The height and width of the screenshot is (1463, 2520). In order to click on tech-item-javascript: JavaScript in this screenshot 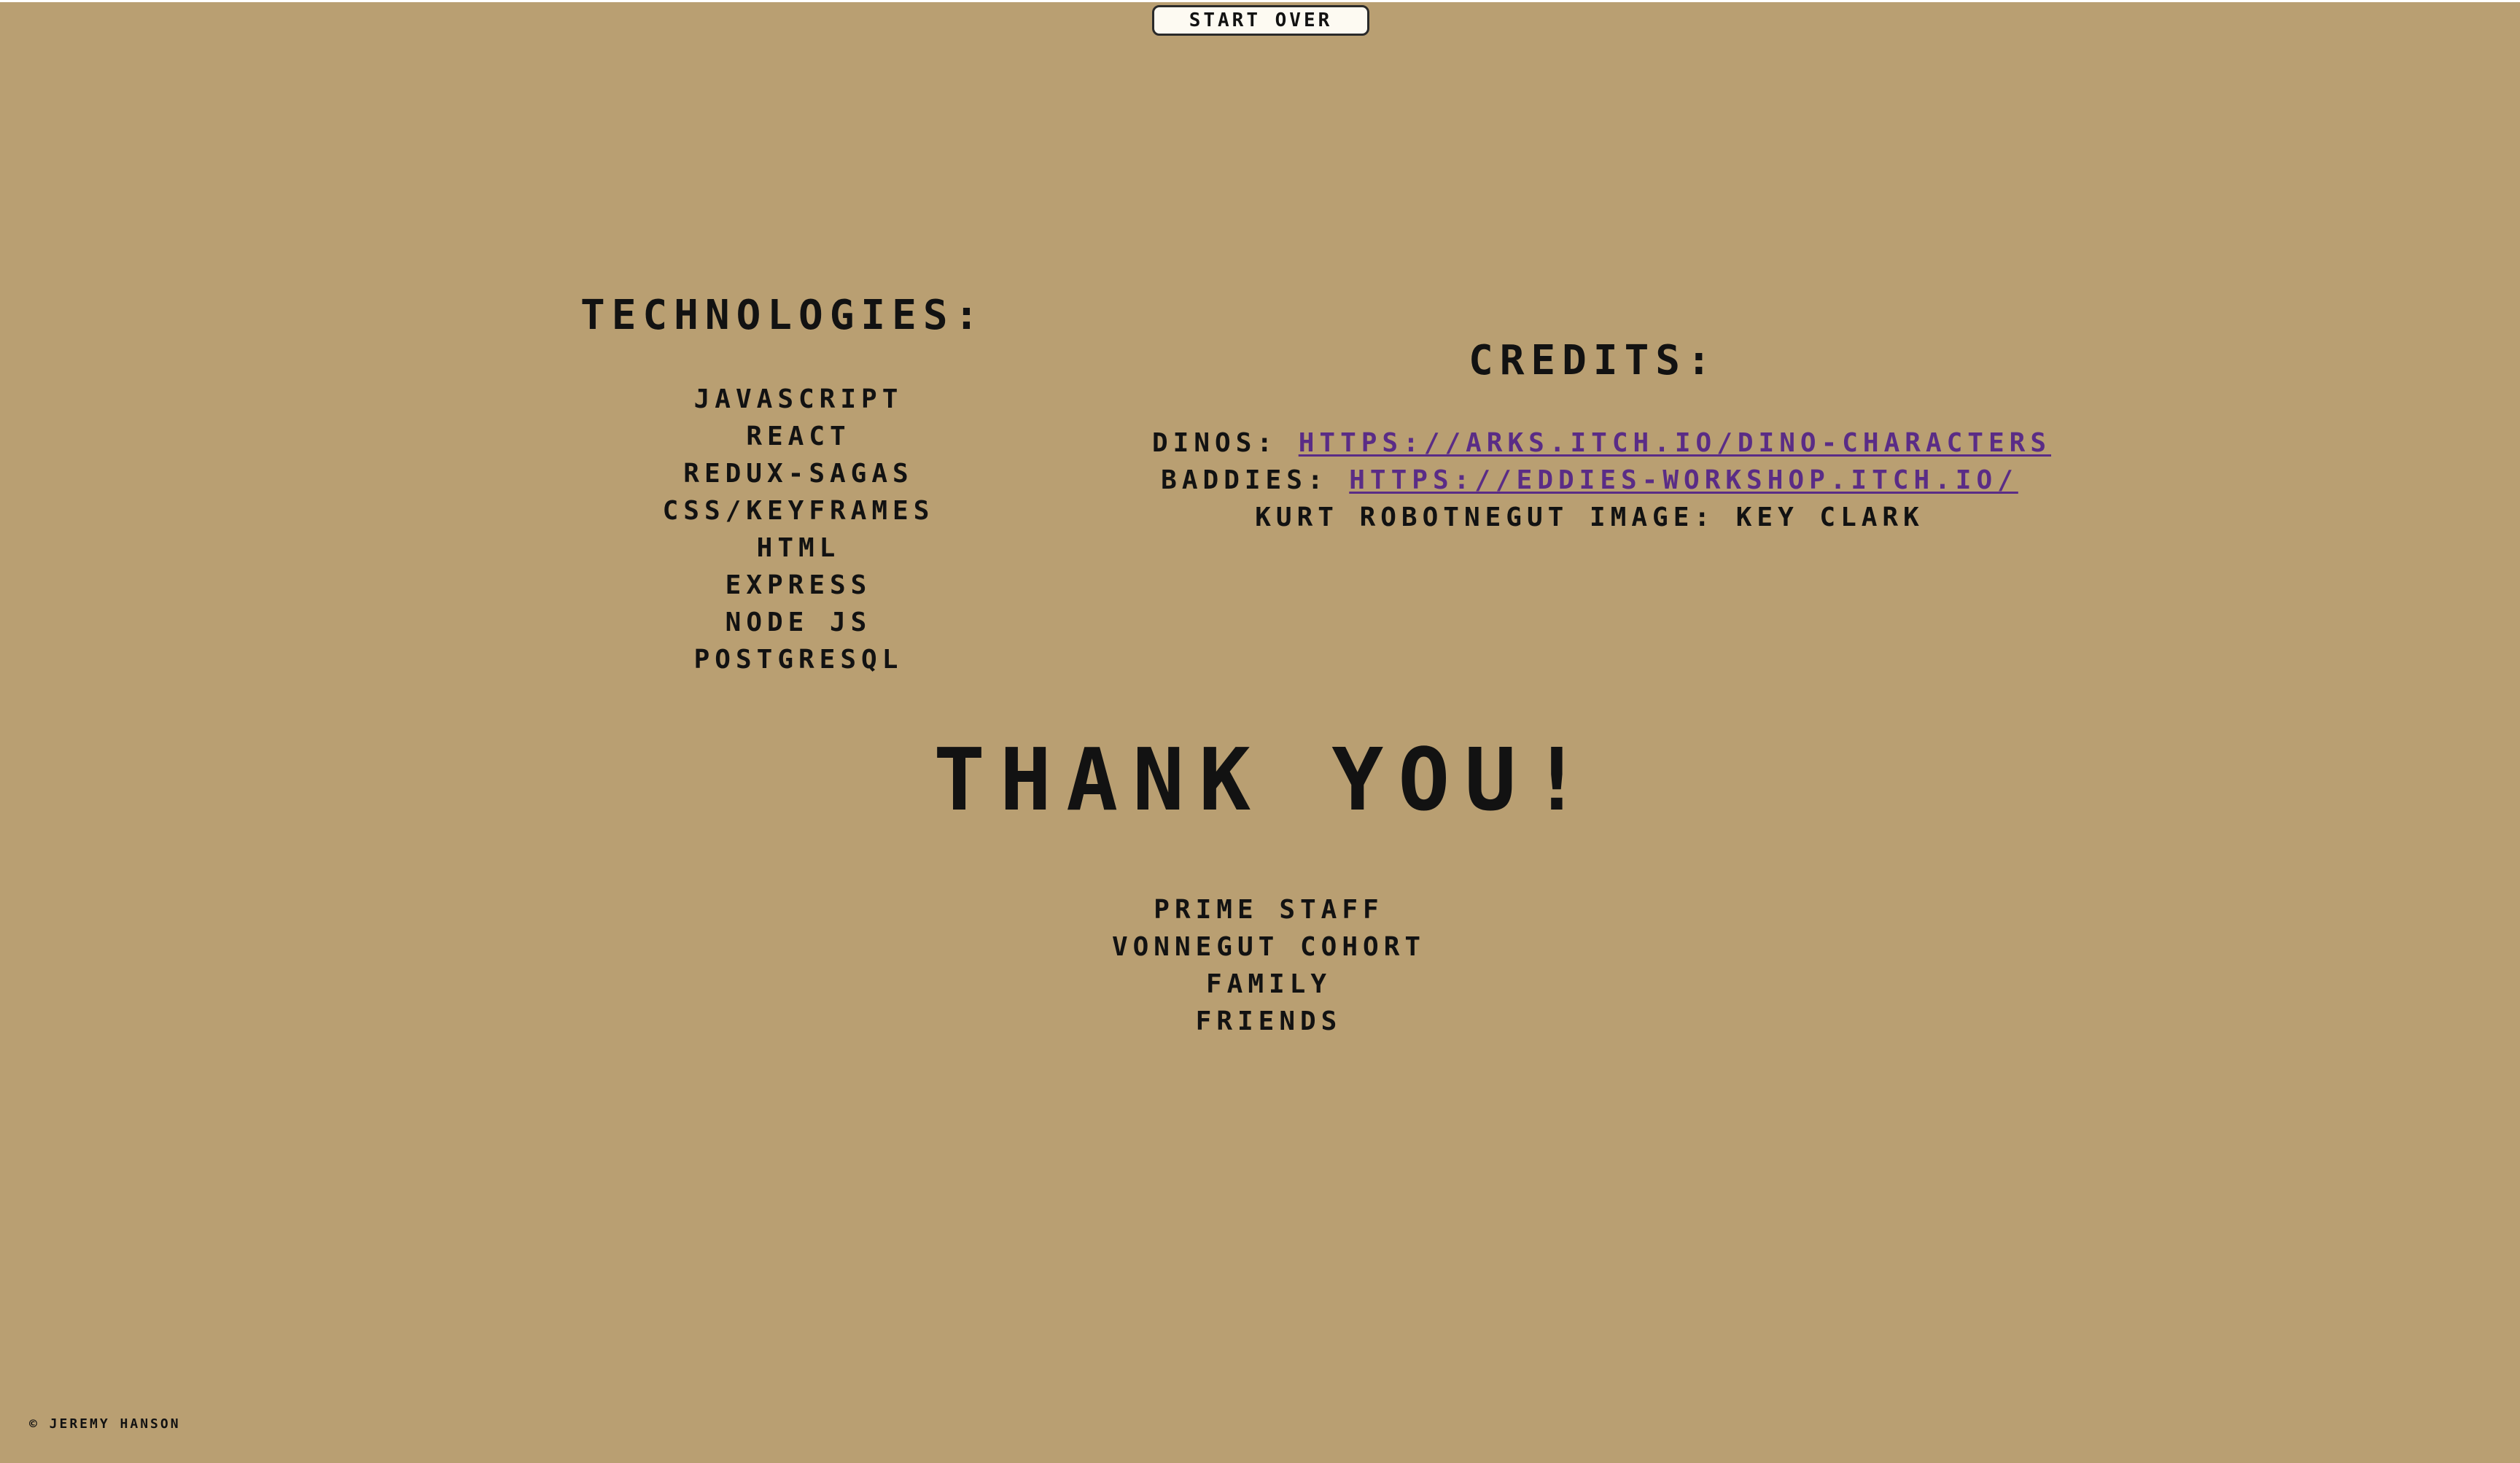, I will do `click(798, 399)`.